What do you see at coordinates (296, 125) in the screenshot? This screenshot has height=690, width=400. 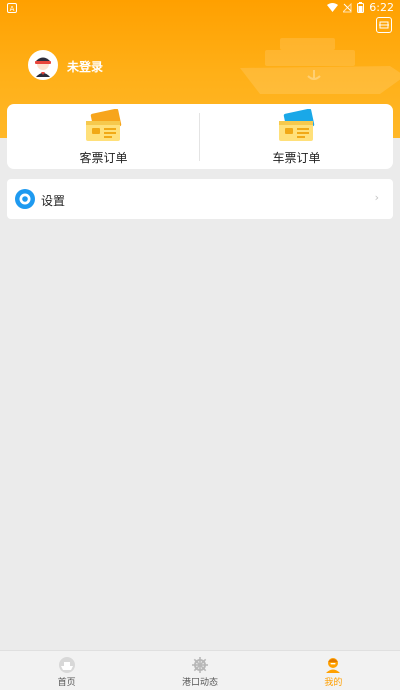 I see `ticket-blue-icon` at bounding box center [296, 125].